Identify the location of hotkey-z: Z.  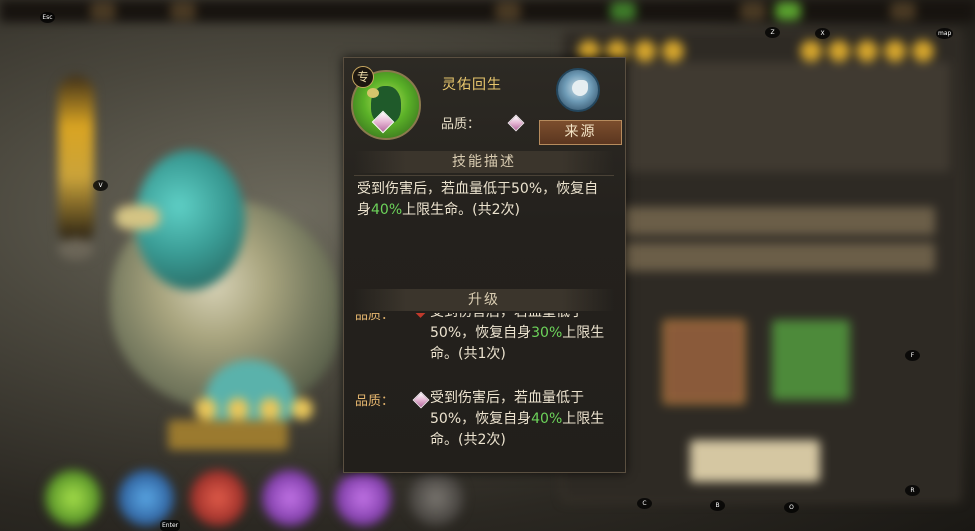
(772, 32).